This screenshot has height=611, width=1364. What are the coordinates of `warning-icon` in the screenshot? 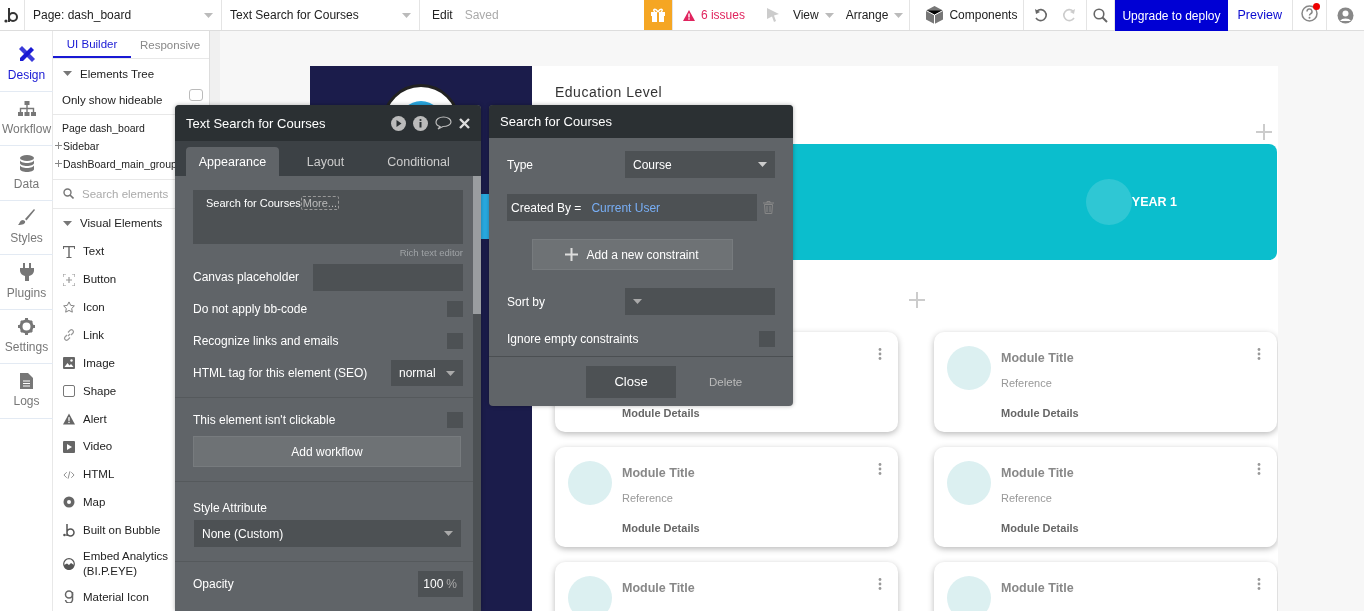 It's located at (688, 15).